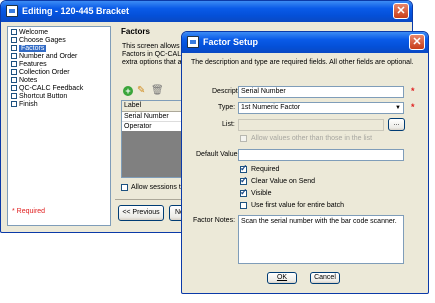 This screenshot has height=303, width=435. What do you see at coordinates (271, 107) in the screenshot?
I see `type-value: 1st Numeric Factor` at bounding box center [271, 107].